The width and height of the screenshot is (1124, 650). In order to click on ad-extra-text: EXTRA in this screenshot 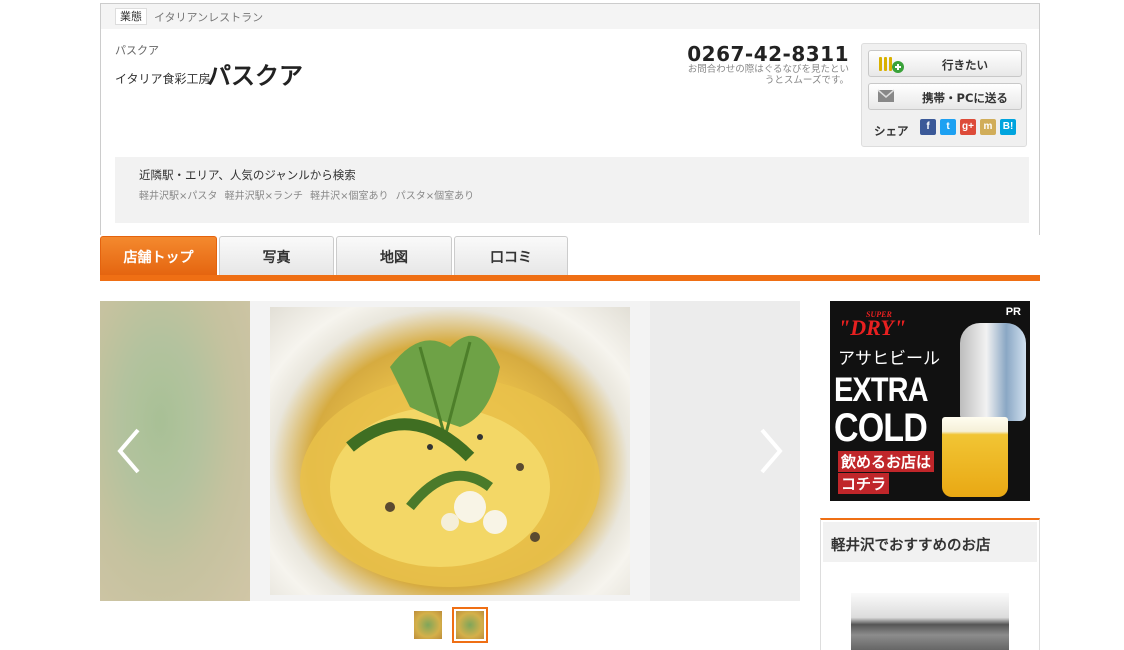, I will do `click(881, 390)`.